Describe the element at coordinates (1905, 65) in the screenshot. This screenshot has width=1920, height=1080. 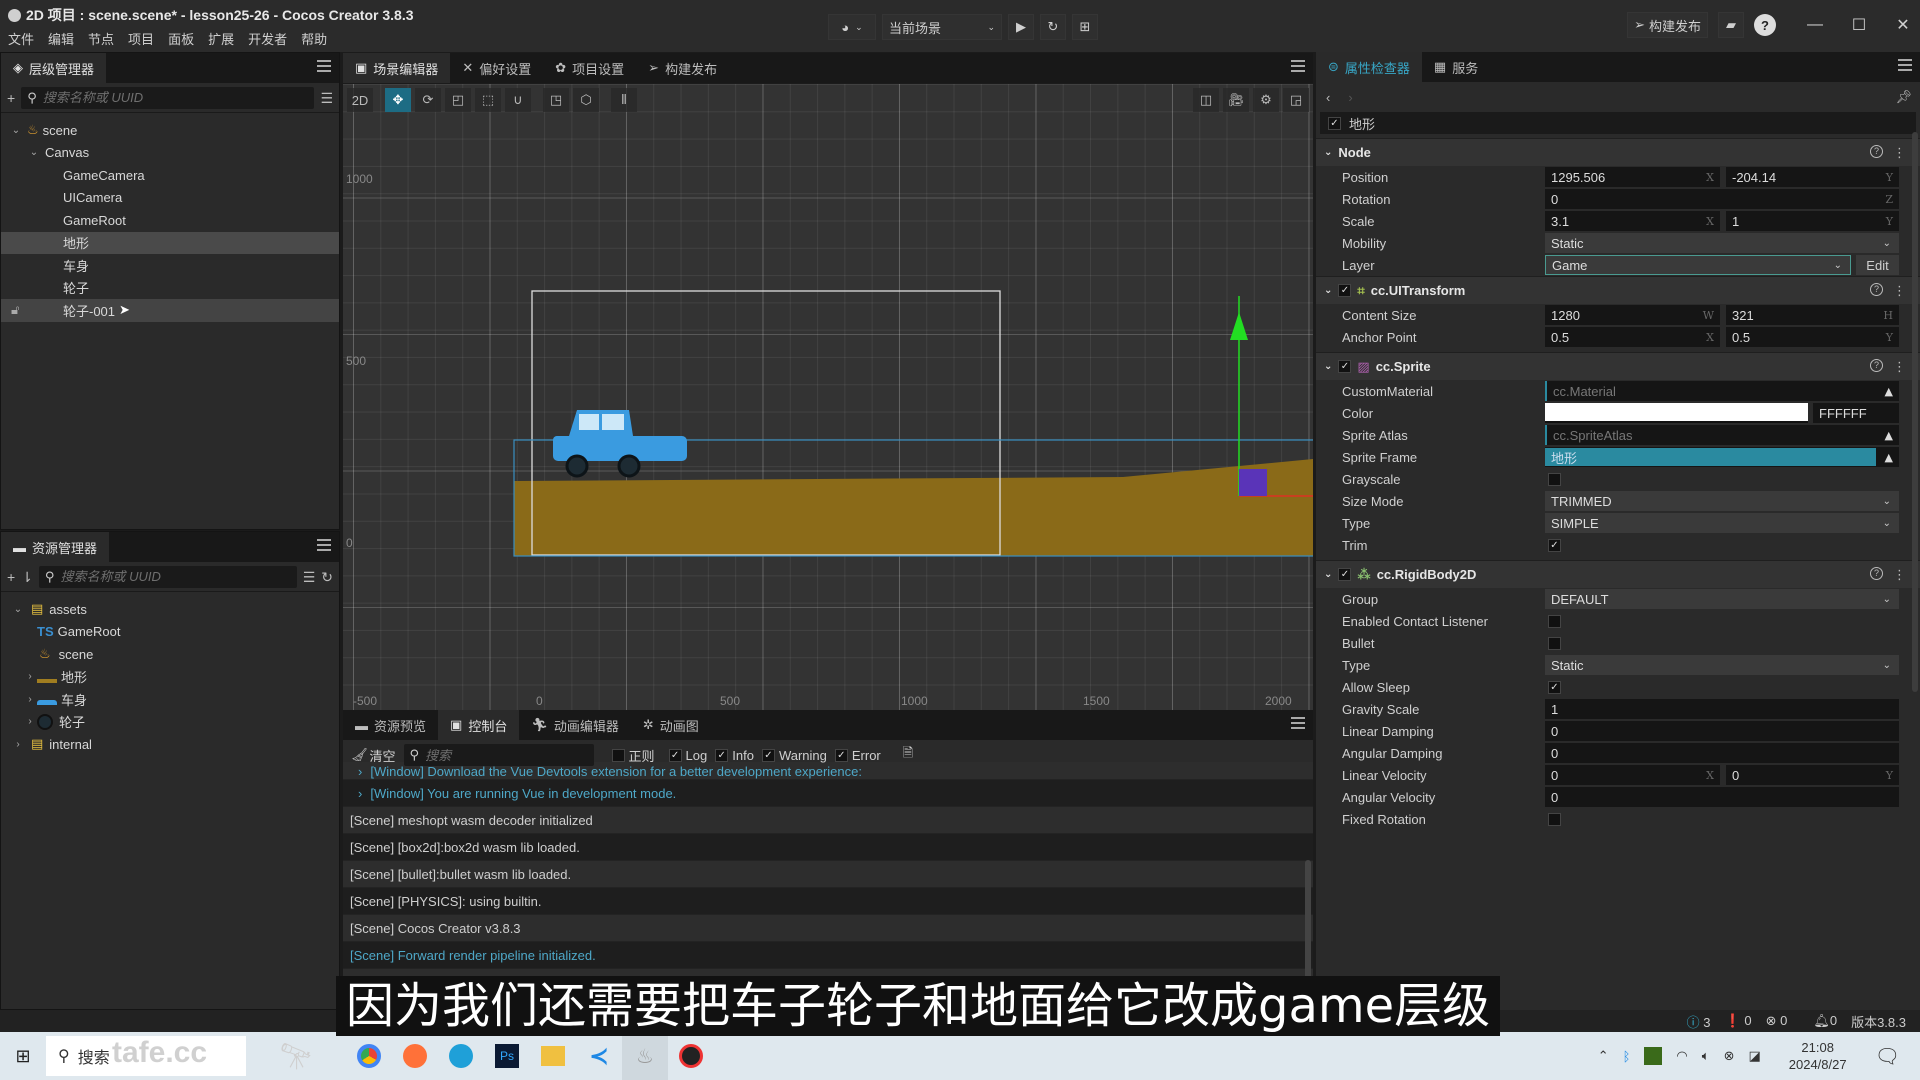
I see `panel-menu-icon` at that location.